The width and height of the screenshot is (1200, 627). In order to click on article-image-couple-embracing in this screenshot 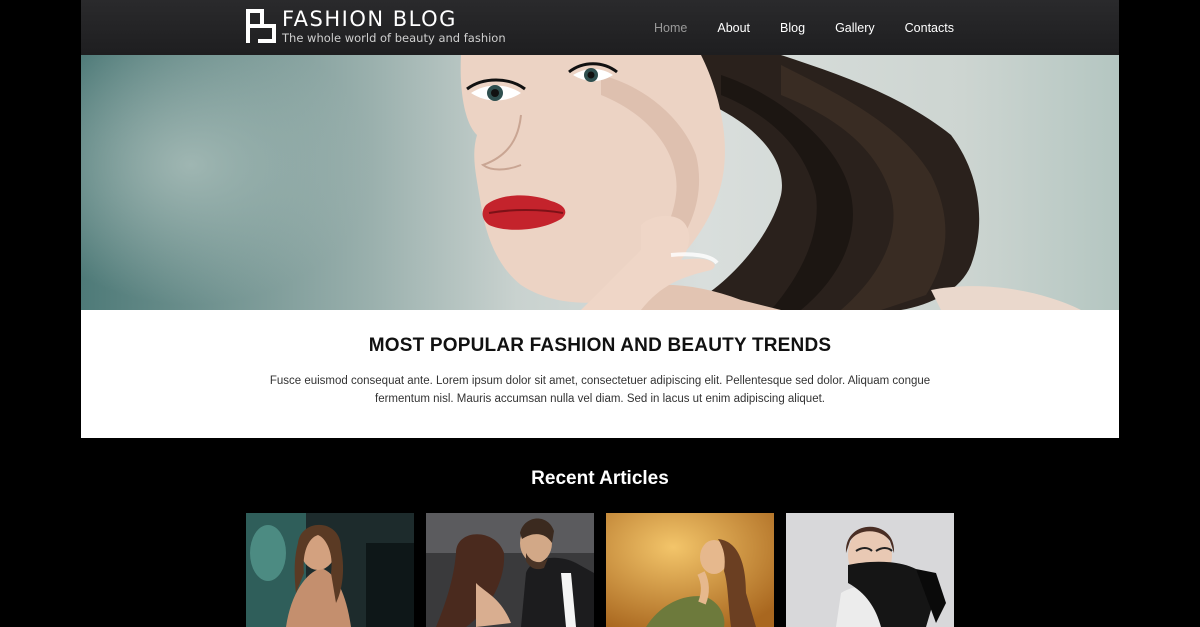, I will do `click(510, 570)`.